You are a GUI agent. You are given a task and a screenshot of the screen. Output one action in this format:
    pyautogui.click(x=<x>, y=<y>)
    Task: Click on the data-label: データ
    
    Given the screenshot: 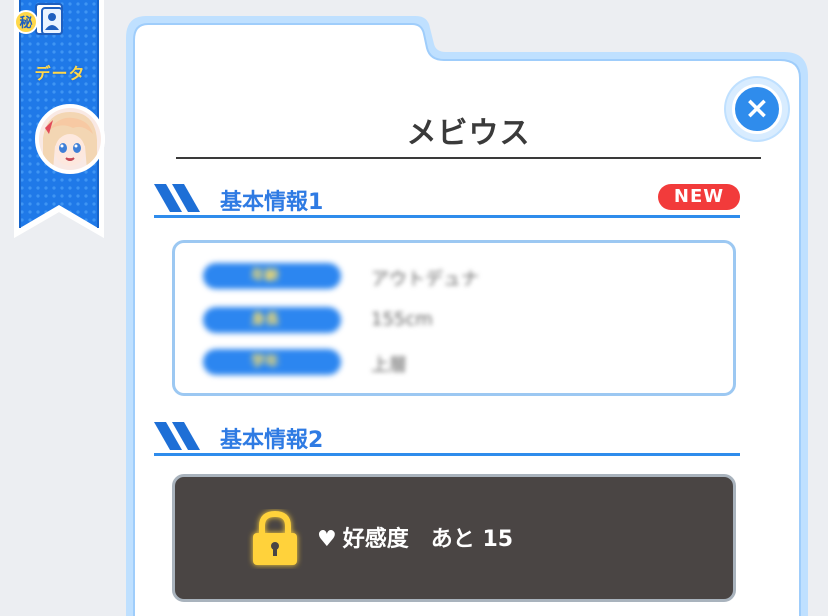 What is the action you would take?
    pyautogui.click(x=60, y=73)
    